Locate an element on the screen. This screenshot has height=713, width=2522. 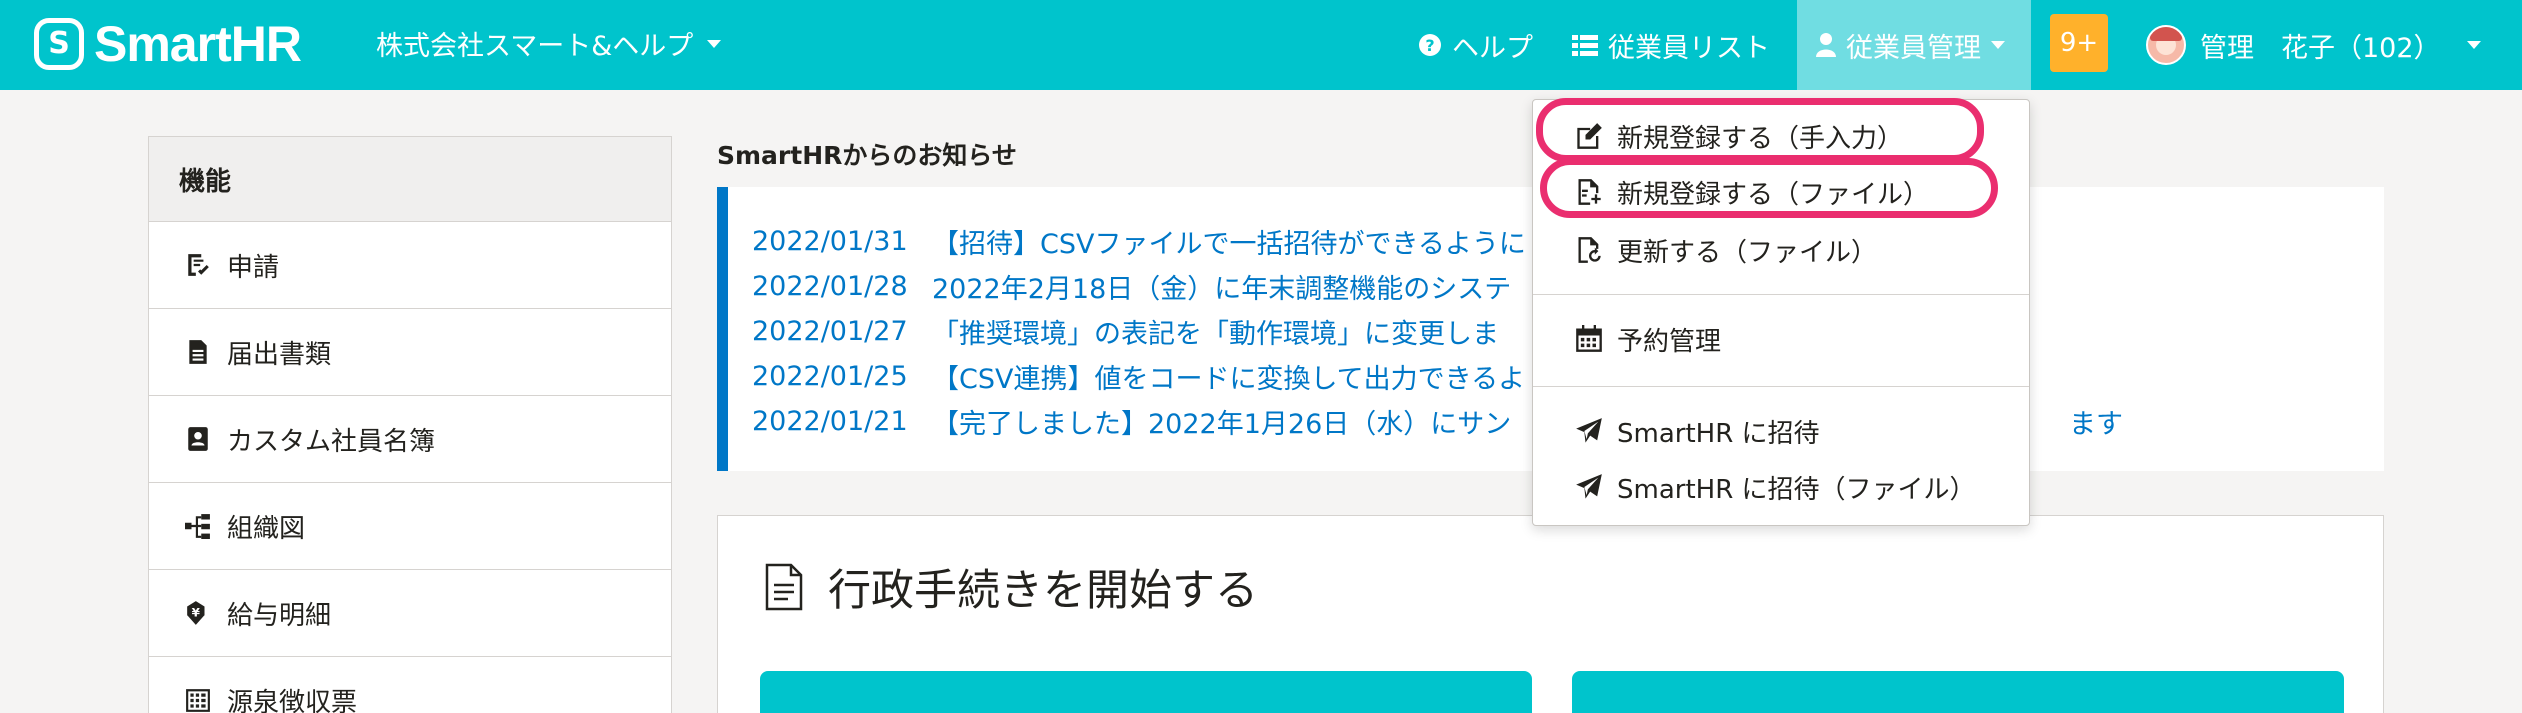
news-text: 【招待】CSVファイルで一括招待ができるように is located at coordinates (1229, 244).